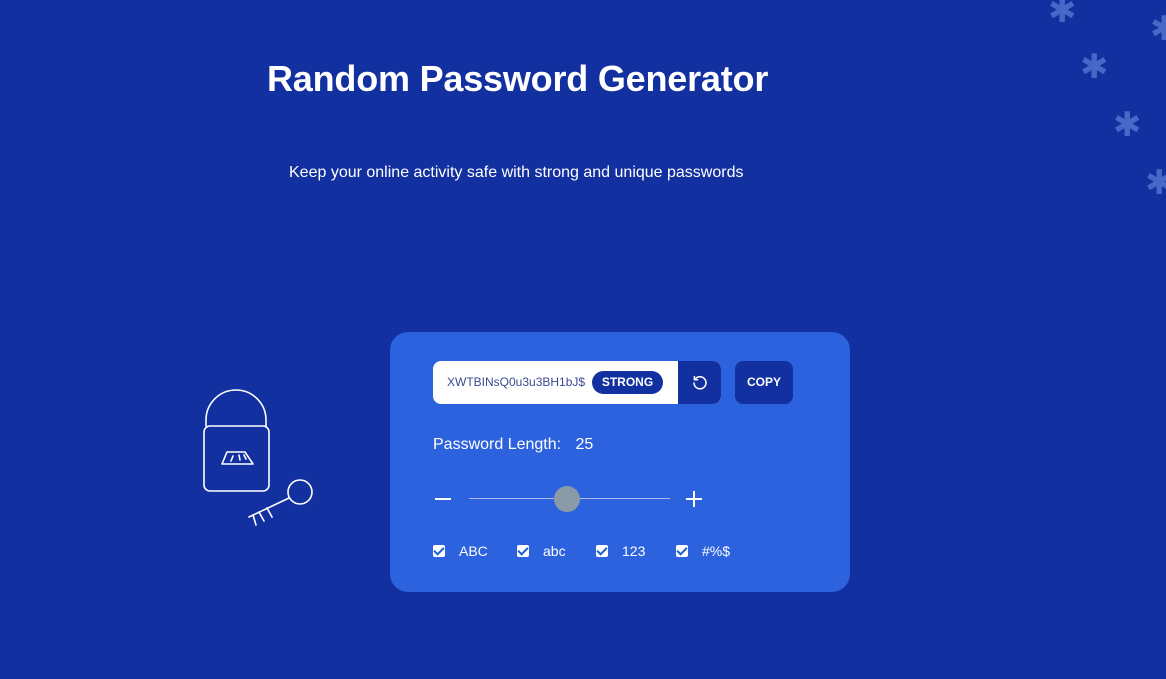 This screenshot has height=679, width=1166. What do you see at coordinates (567, 499) in the screenshot?
I see `length-slider-thumb` at bounding box center [567, 499].